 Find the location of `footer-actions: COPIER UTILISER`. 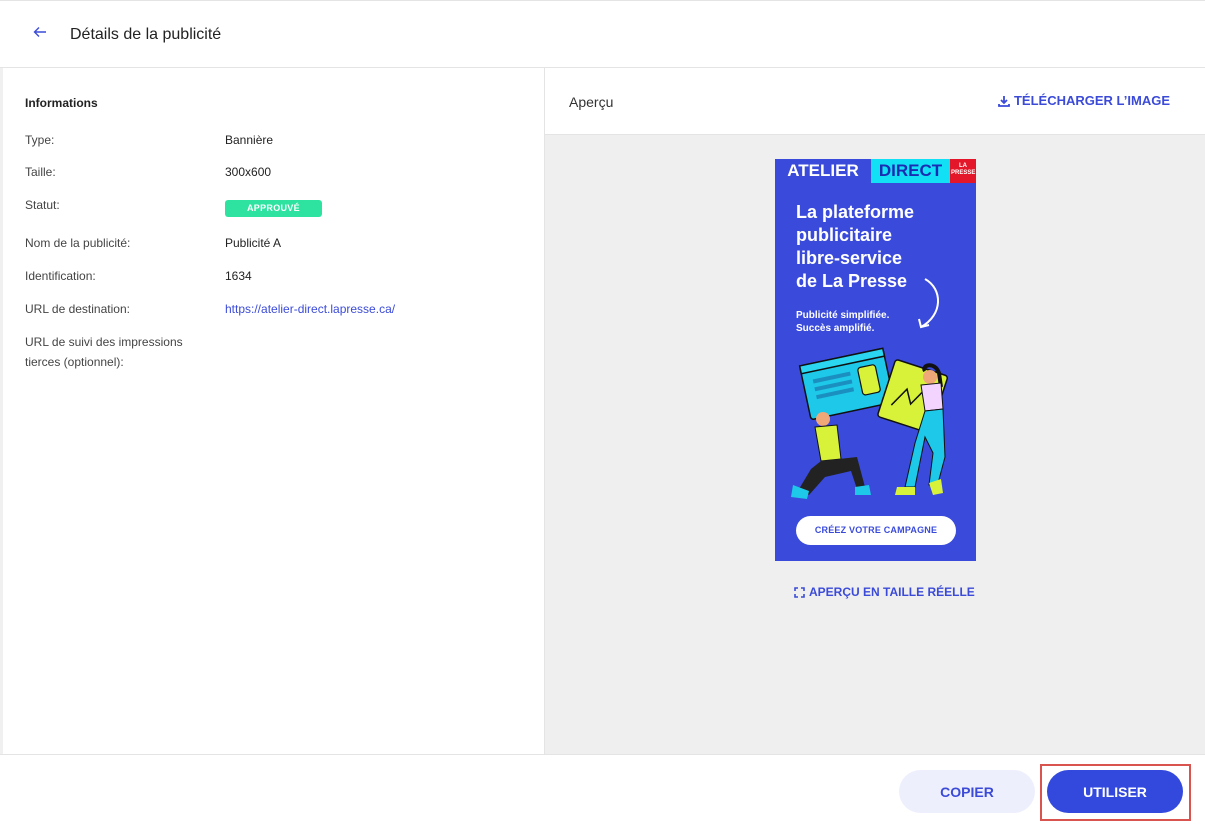

footer-actions: COPIER UTILISER is located at coordinates (602, 789).